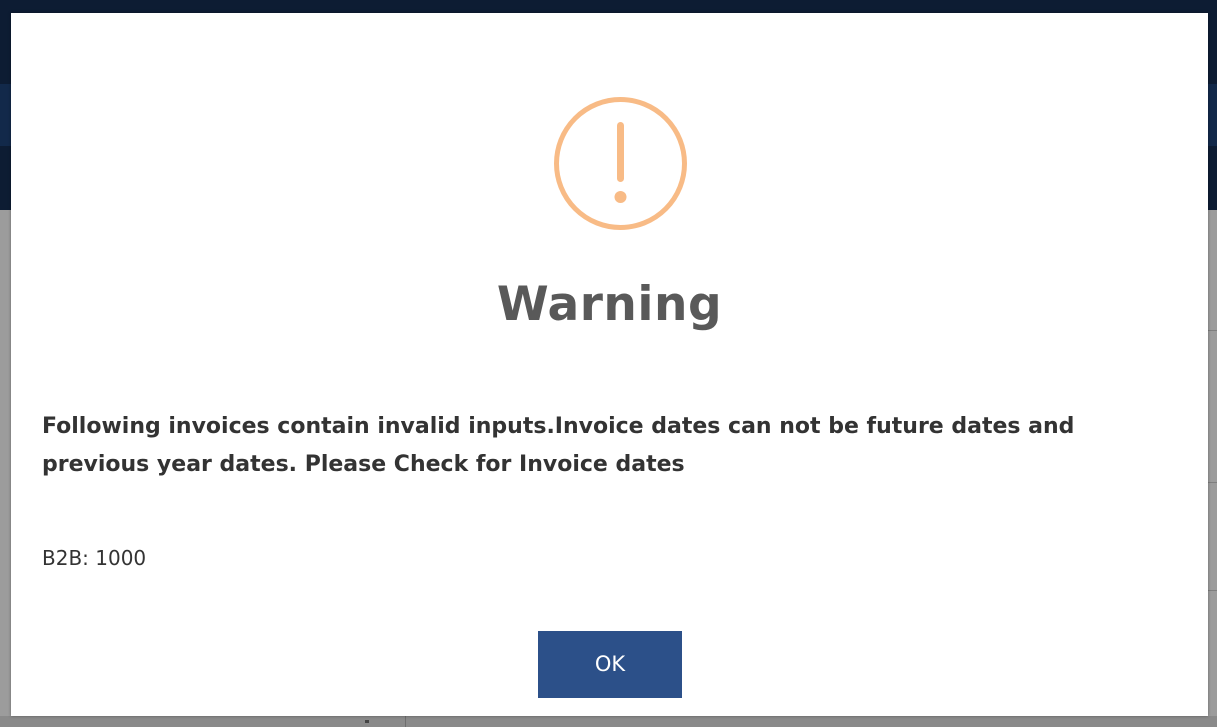  What do you see at coordinates (609, 304) in the screenshot?
I see `dialog-title: Warning` at bounding box center [609, 304].